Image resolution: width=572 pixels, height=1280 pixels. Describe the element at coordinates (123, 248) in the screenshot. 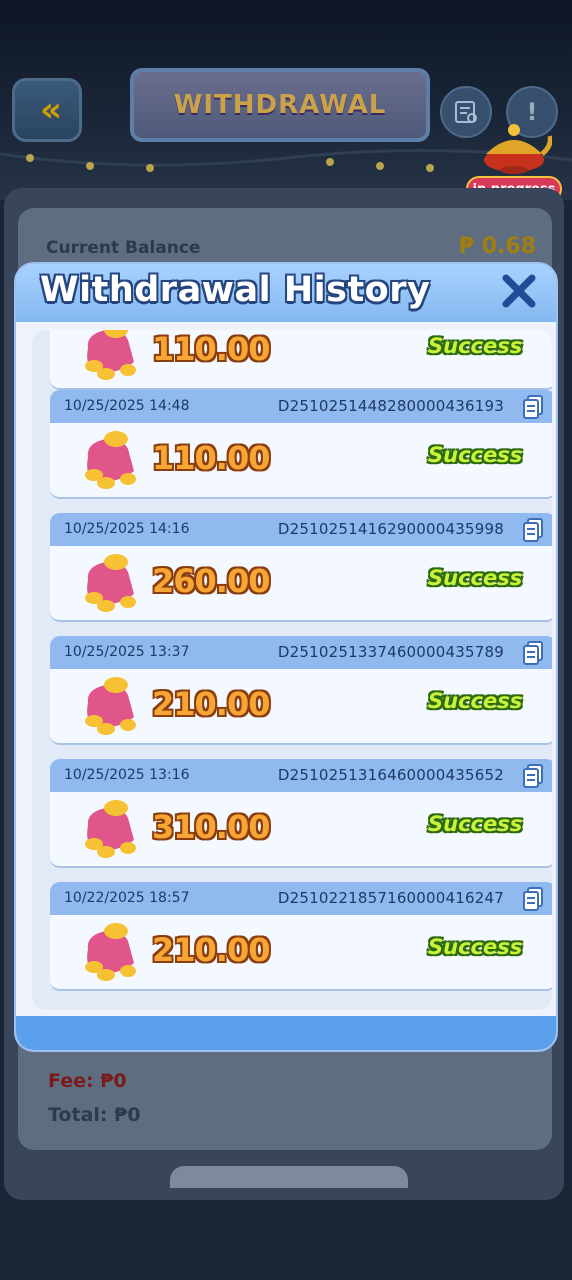

I see `balance-label: Current Balance` at that location.